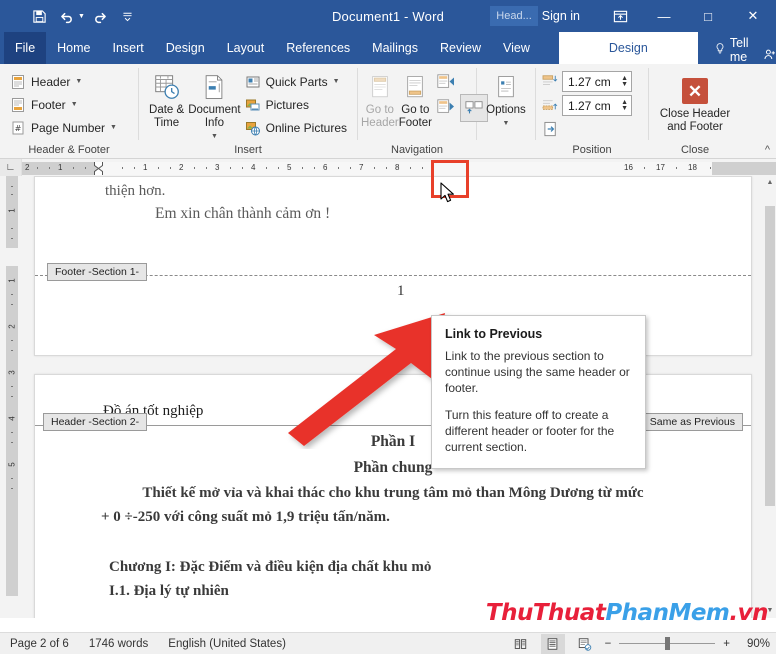 The image size is (776, 654). What do you see at coordinates (51, 81) in the screenshot?
I see `header-label: Header` at bounding box center [51, 81].